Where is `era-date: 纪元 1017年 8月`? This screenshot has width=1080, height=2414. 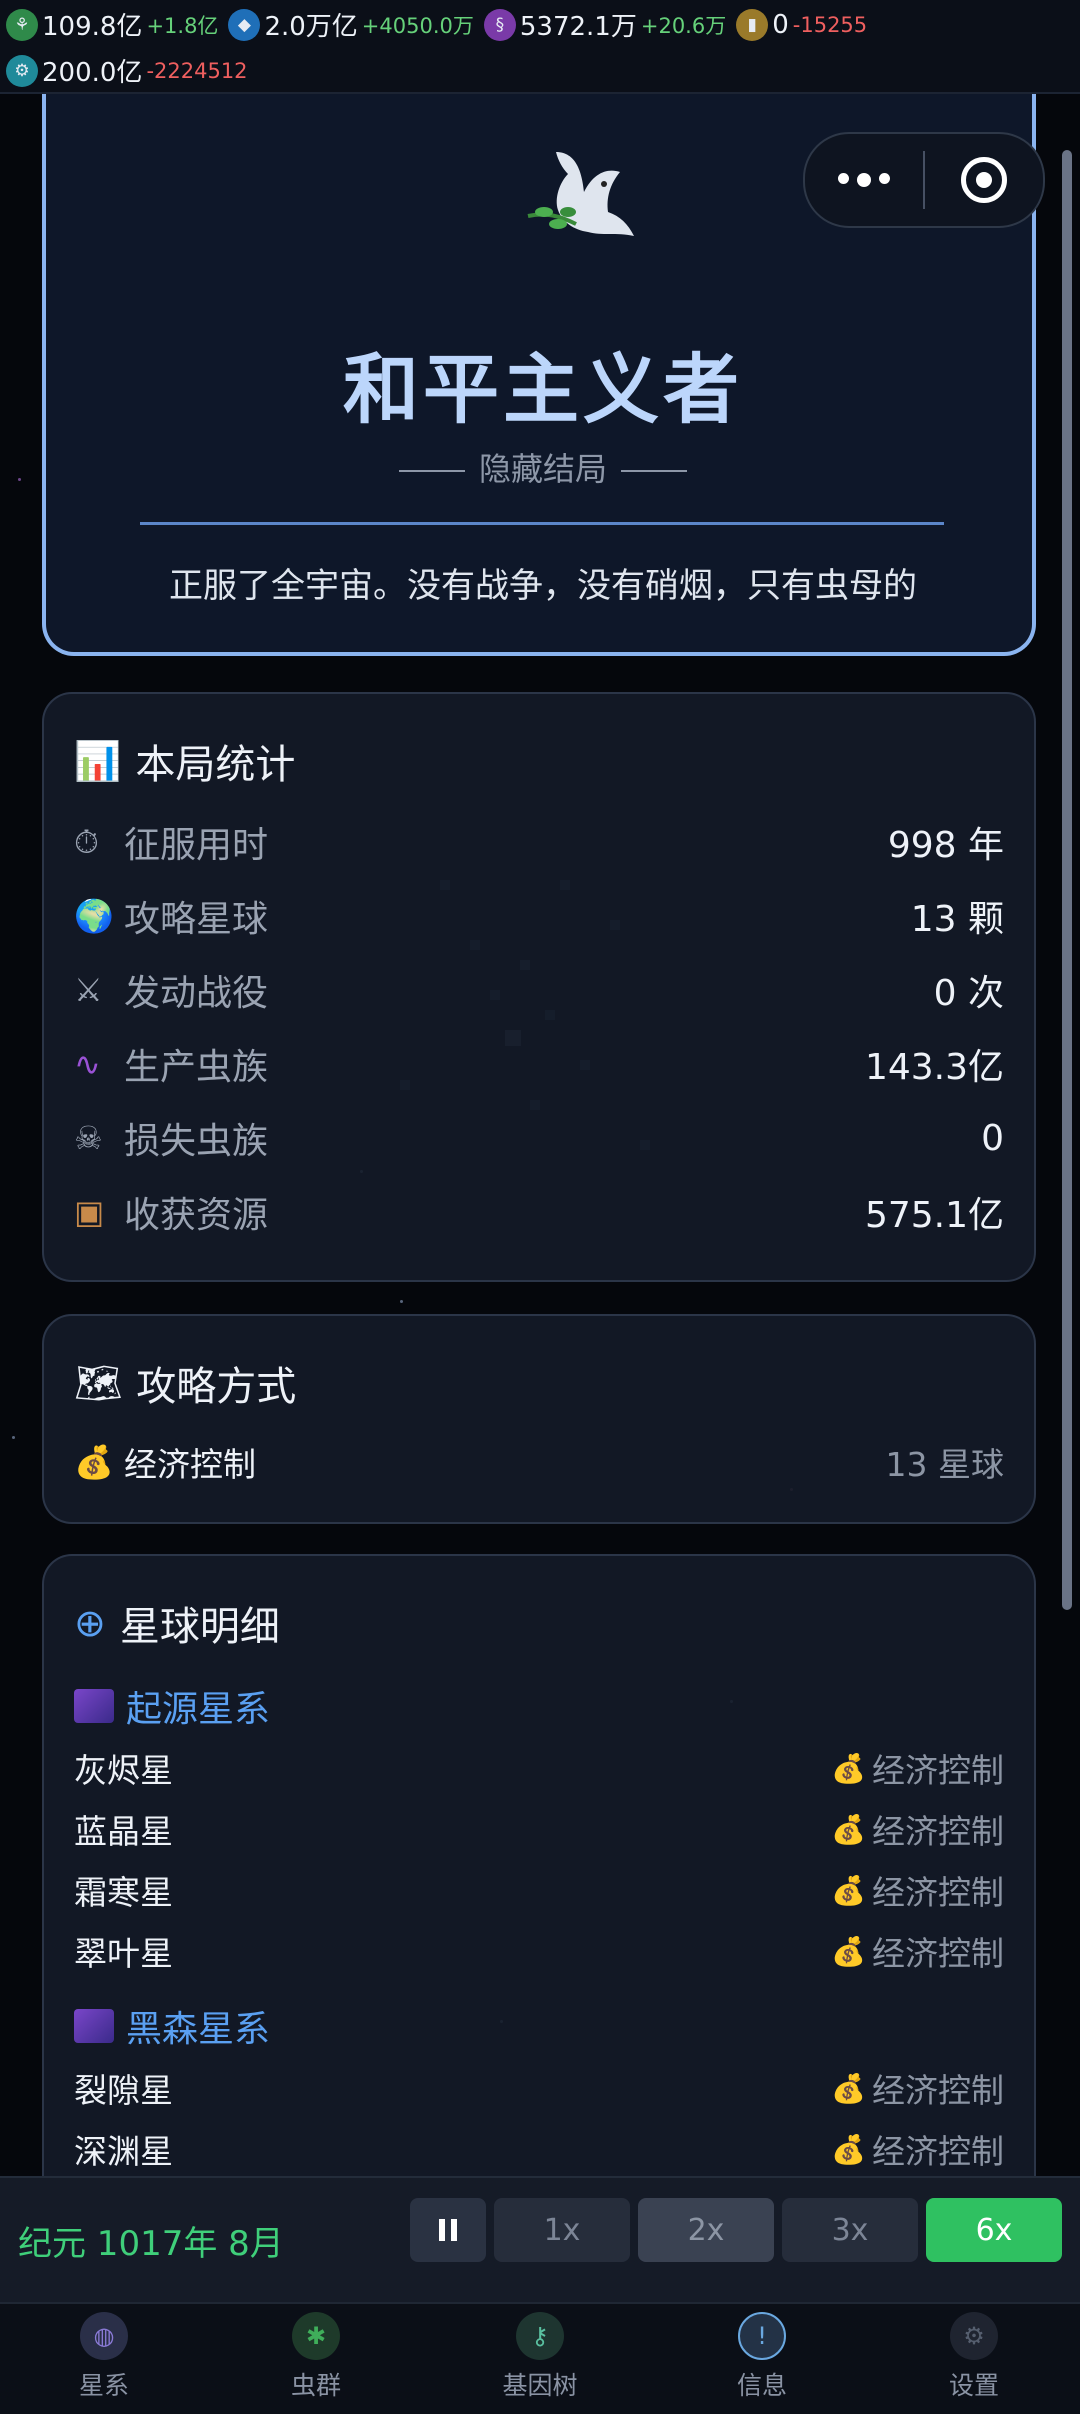
era-date: 纪元 1017年 8月 is located at coordinates (151, 2244).